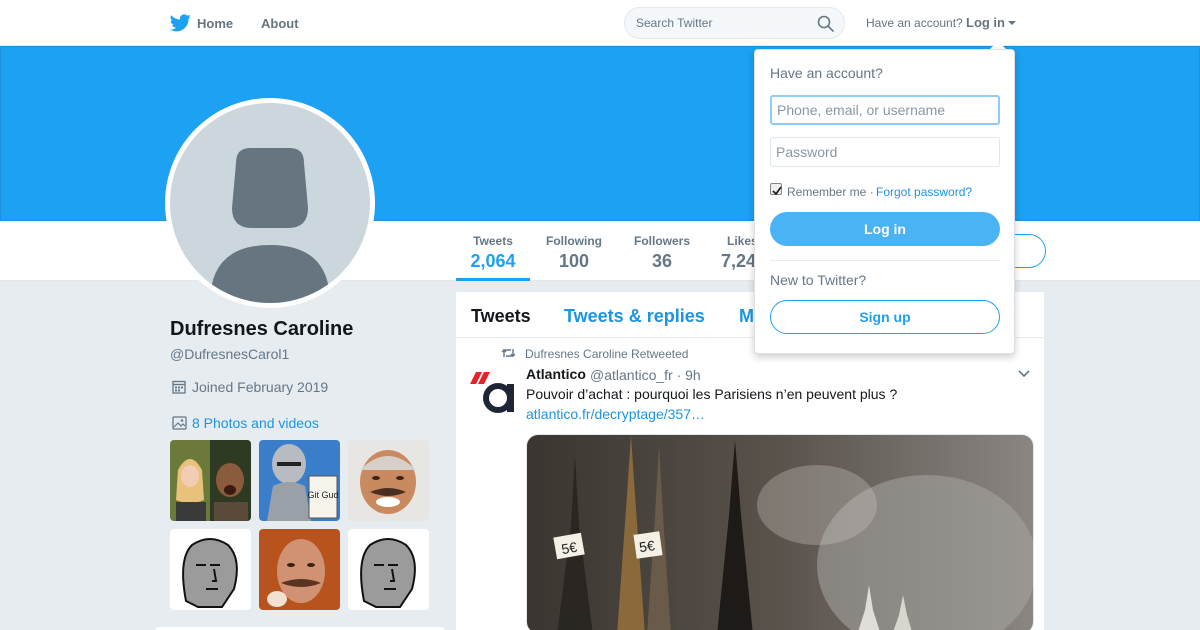 The image size is (1200, 630). I want to click on default-avatar-icon, so click(270, 203).